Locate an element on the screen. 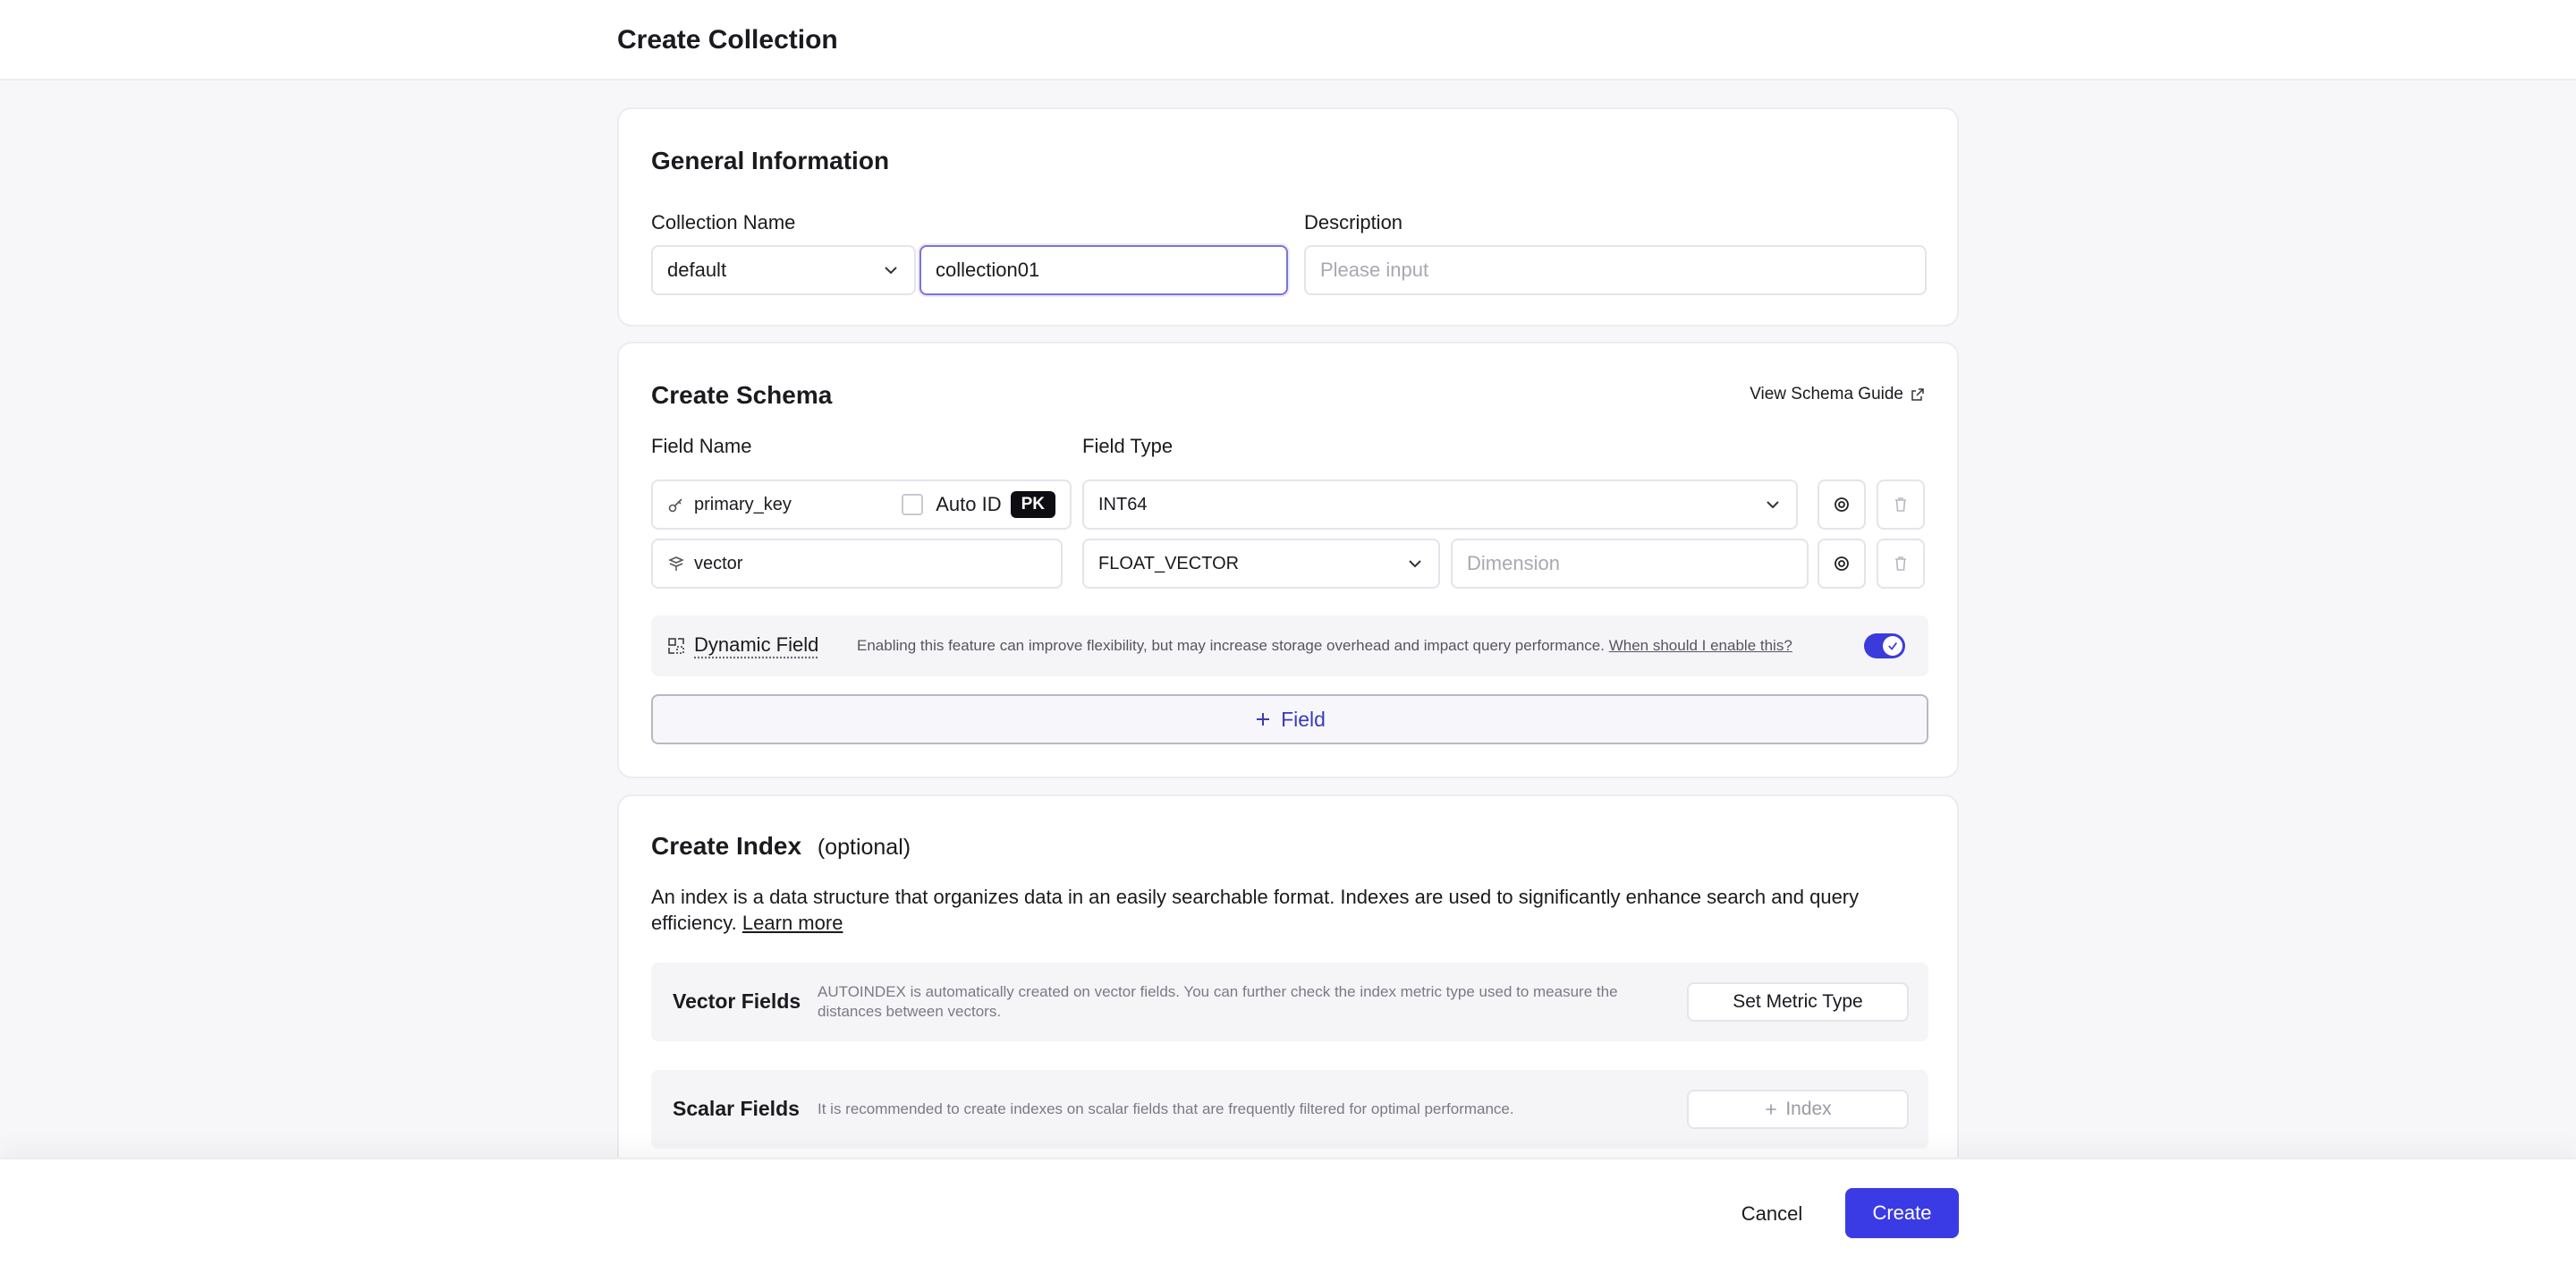 The image size is (2576, 1265). vector-fields-label: Vector Fields is located at coordinates (737, 1001).